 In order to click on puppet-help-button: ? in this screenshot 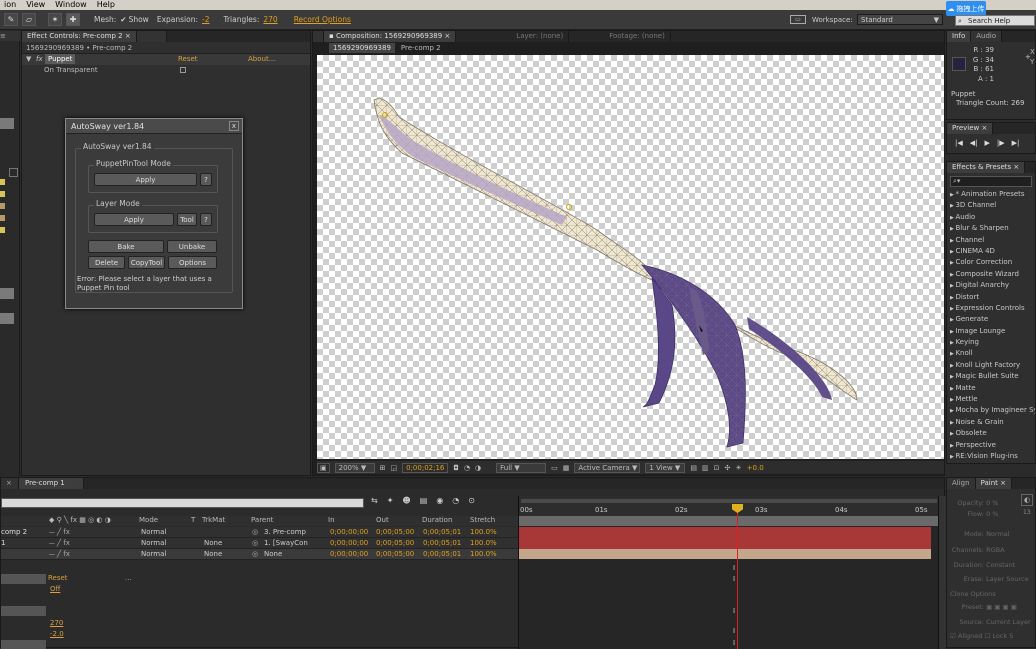, I will do `click(206, 179)`.